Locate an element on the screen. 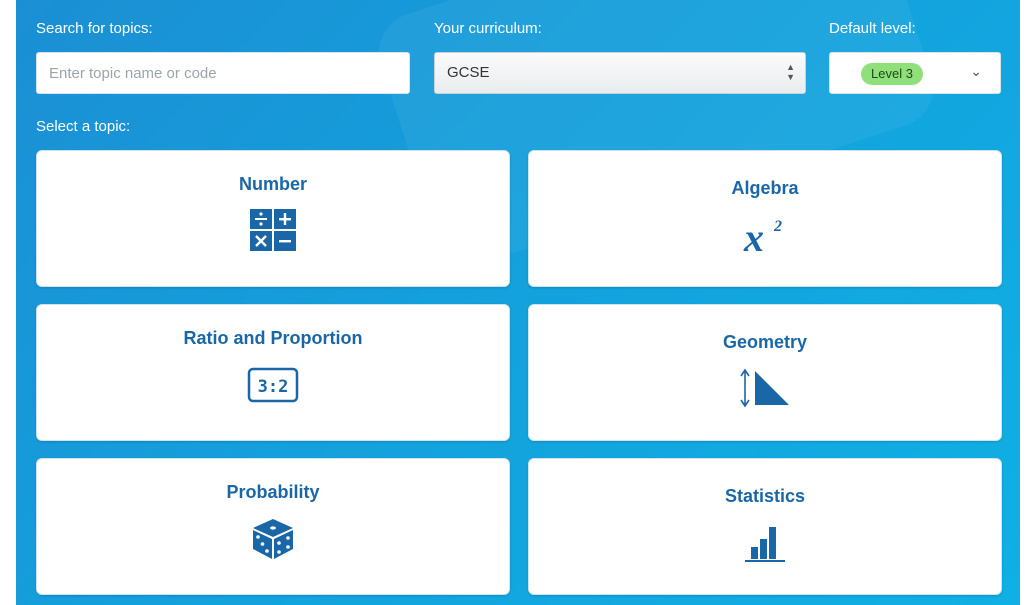 This screenshot has width=1025, height=605. select-topic-label: Select a topic: is located at coordinates (83, 126).